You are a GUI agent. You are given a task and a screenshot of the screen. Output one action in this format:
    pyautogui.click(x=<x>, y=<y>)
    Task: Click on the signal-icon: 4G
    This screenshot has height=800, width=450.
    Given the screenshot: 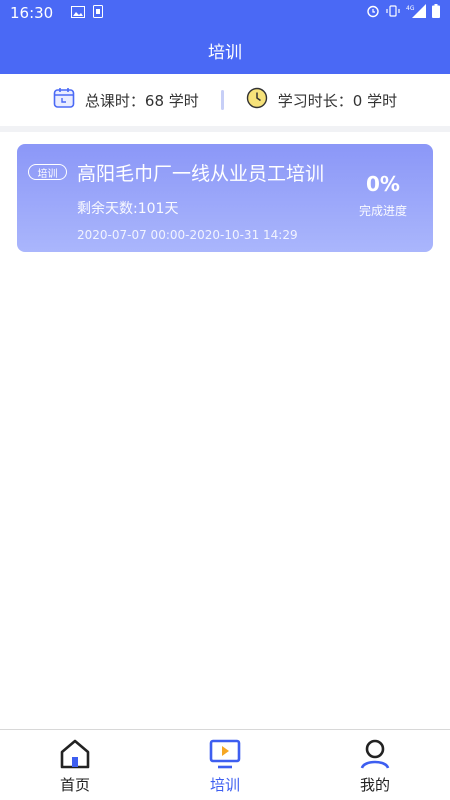 What is the action you would take?
    pyautogui.click(x=416, y=13)
    